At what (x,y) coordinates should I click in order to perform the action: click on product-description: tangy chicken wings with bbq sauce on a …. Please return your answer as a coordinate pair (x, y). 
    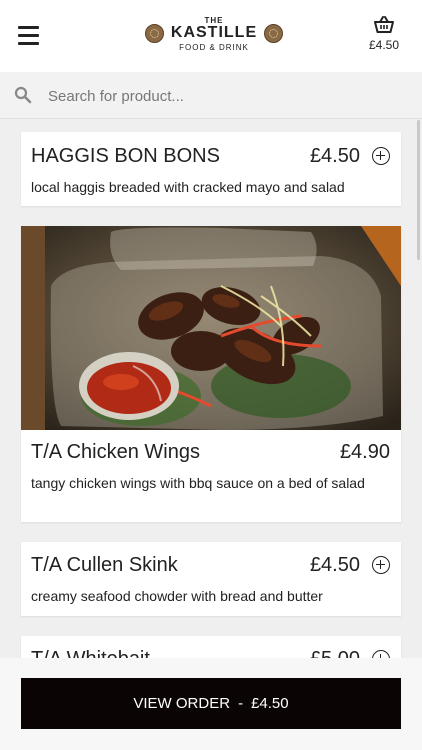
    Looking at the image, I should click on (198, 483).